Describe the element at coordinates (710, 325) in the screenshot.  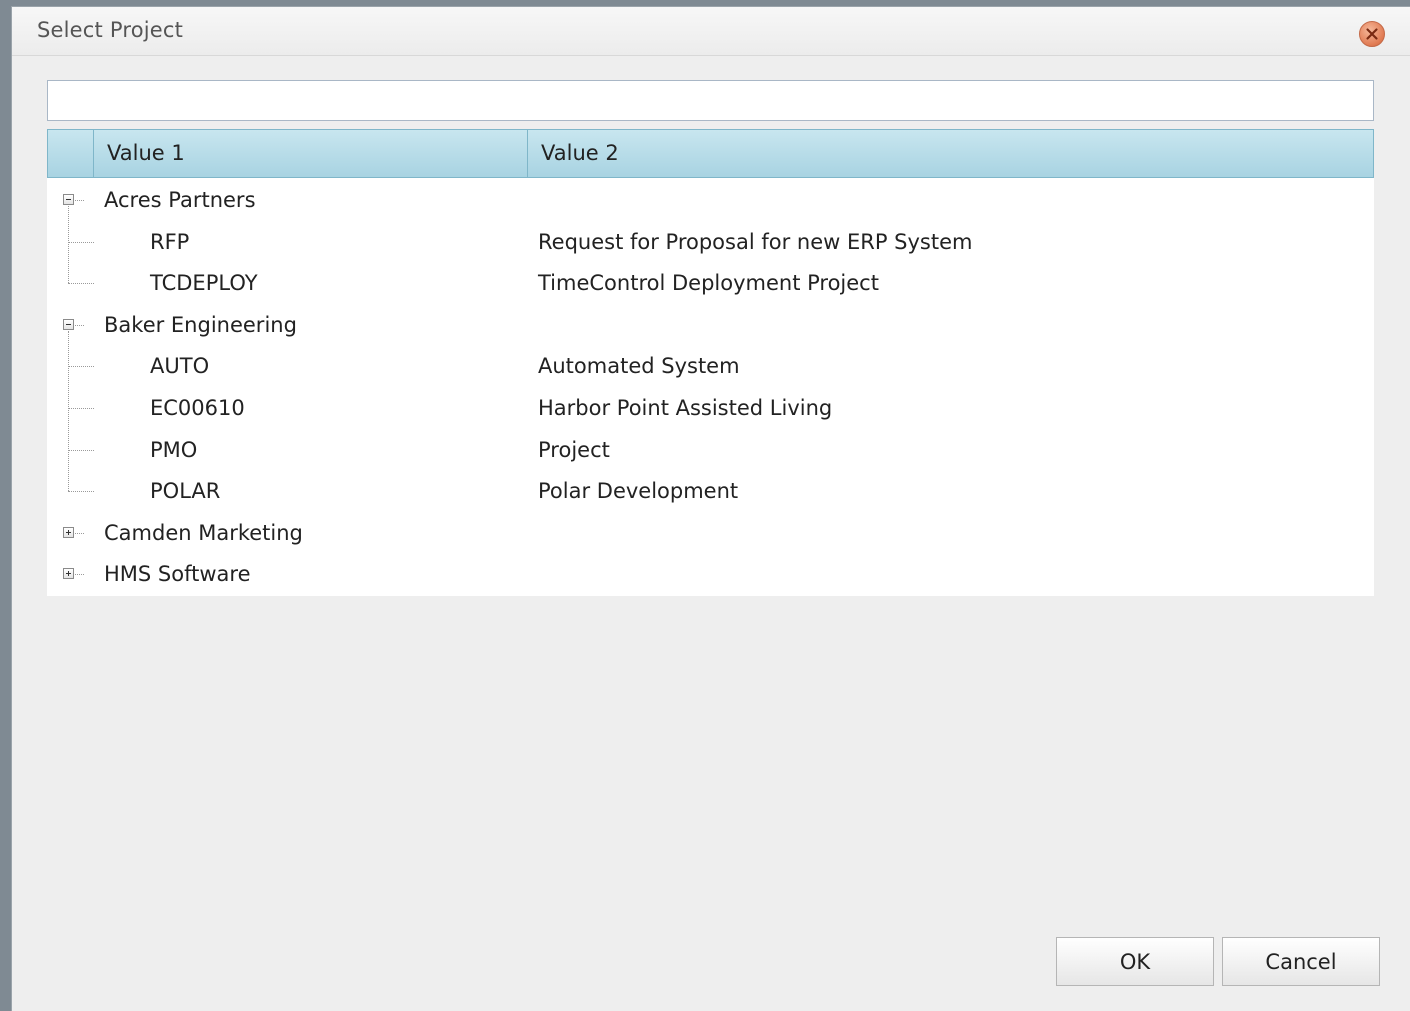
I see `tree-group-row: Baker Engineering` at that location.